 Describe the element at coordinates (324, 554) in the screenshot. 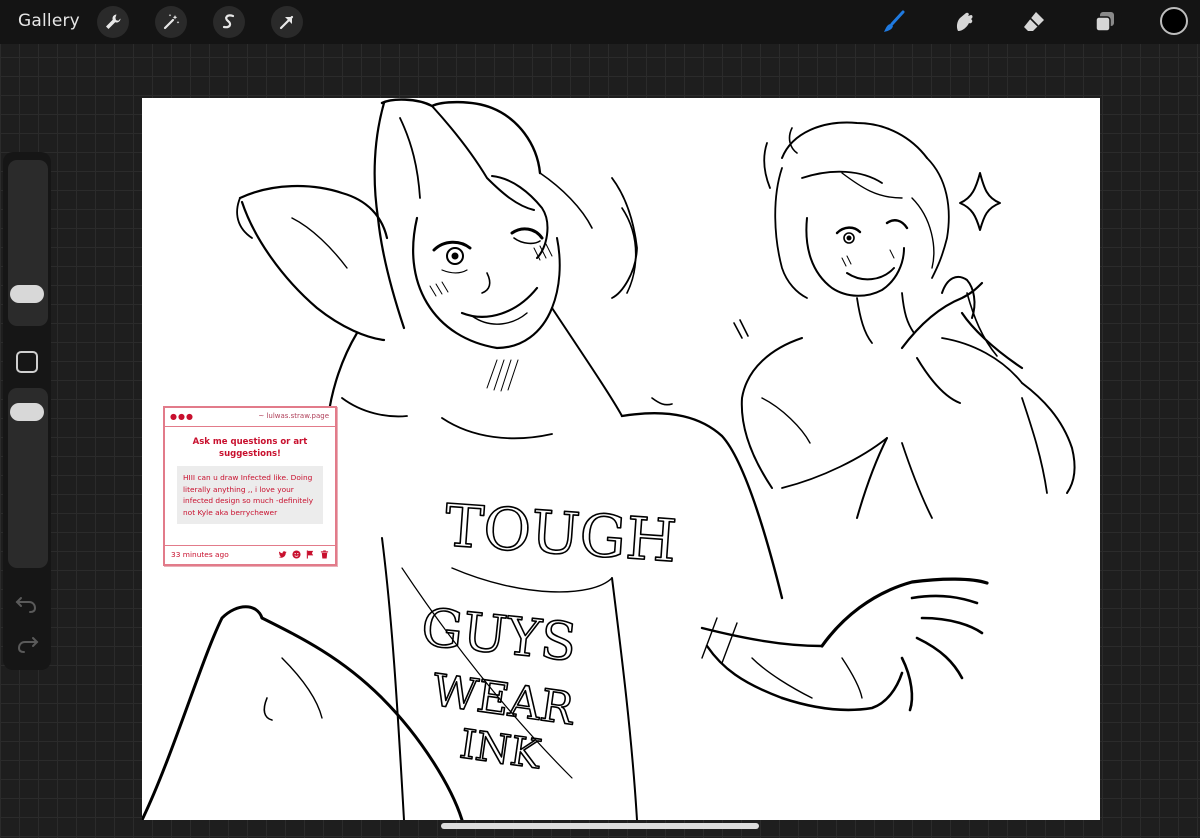

I see `trash-icon` at that location.